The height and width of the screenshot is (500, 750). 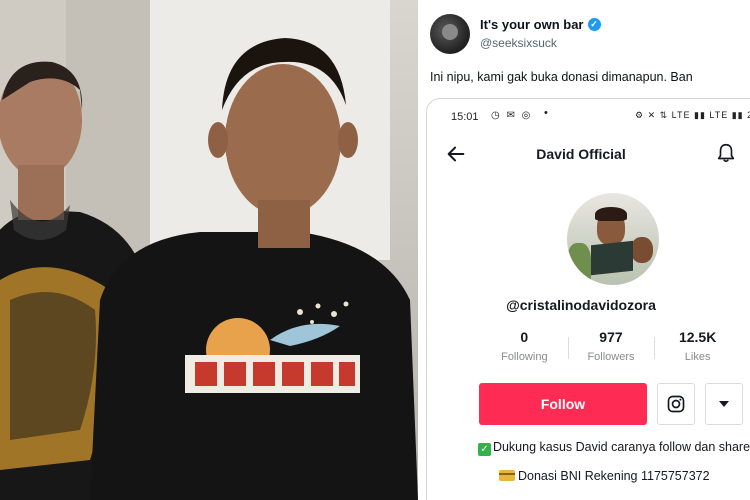 What do you see at coordinates (465, 117) in the screenshot?
I see `status-time: 15:01` at bounding box center [465, 117].